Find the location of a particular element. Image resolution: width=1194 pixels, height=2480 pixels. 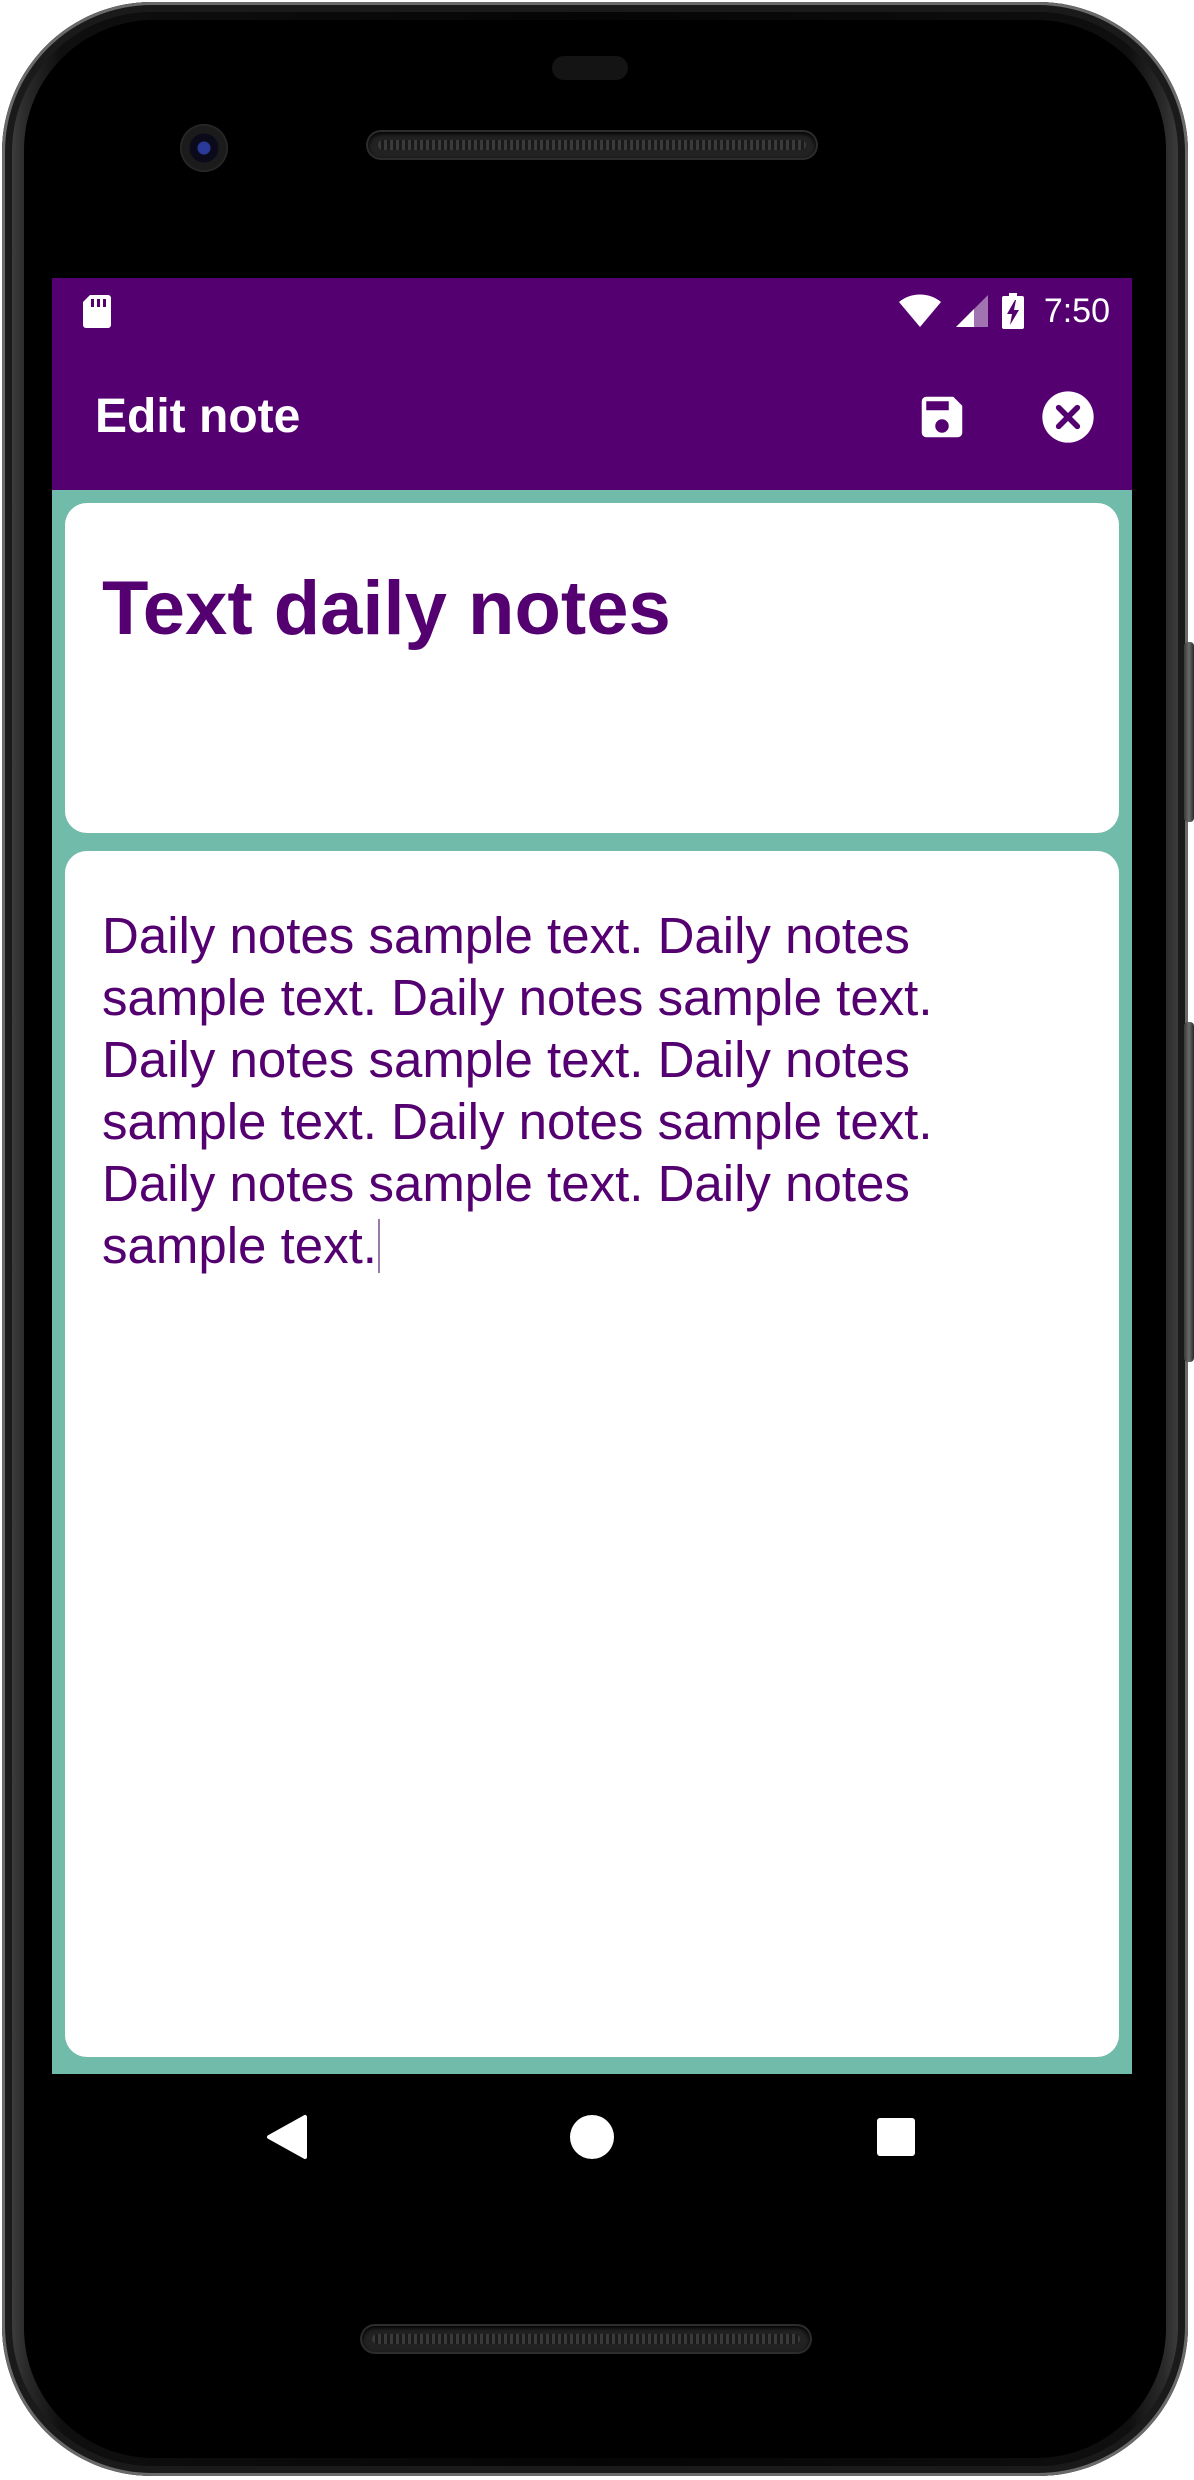

sd-card-icon is located at coordinates (97, 311).